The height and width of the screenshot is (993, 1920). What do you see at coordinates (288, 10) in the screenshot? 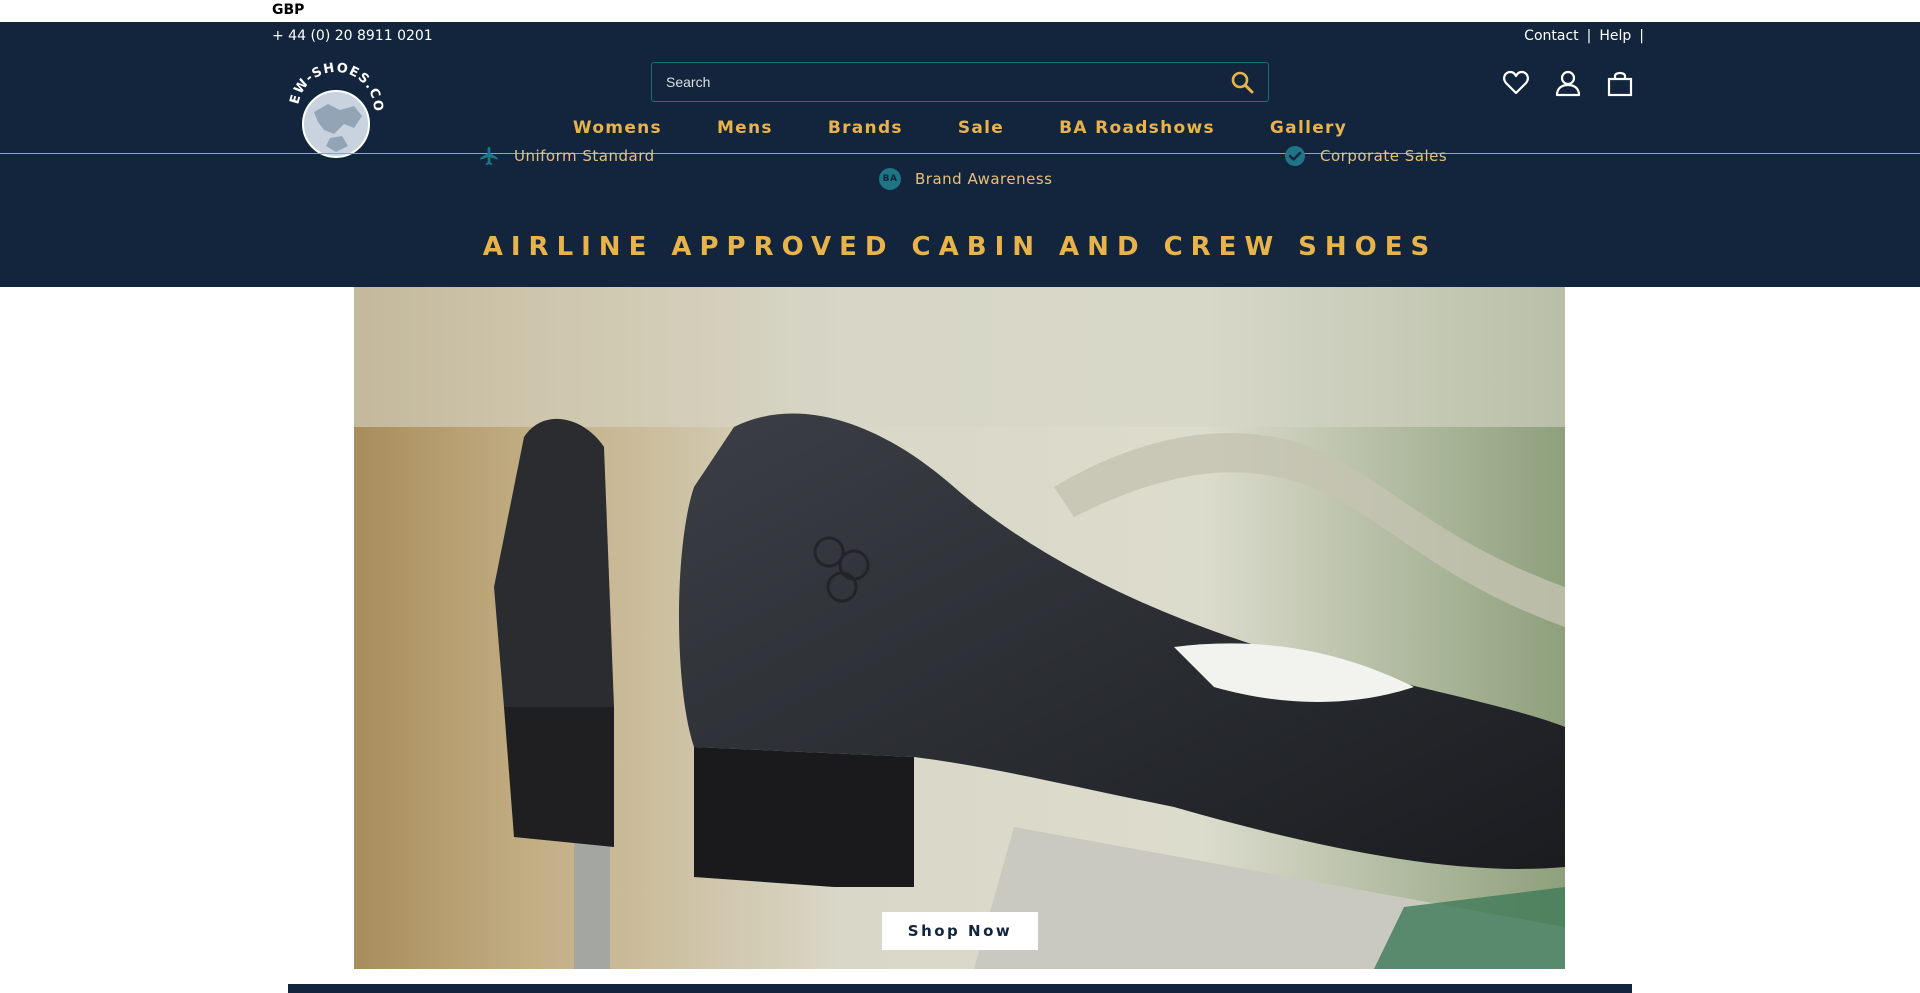
I see `currency-selector: GBP` at bounding box center [288, 10].